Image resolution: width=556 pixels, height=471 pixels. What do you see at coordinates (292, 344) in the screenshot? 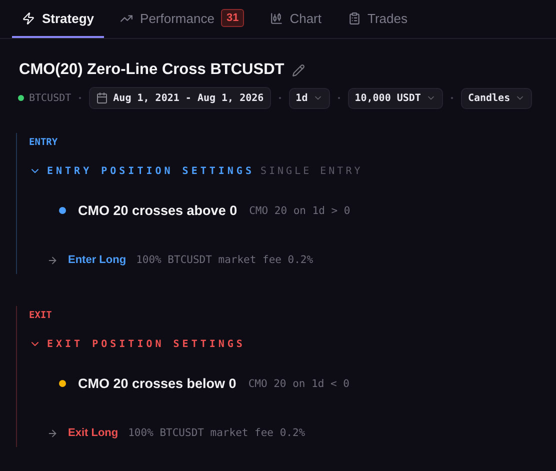
I see `settings-header: EXIT POSITION SETTINGS` at bounding box center [292, 344].